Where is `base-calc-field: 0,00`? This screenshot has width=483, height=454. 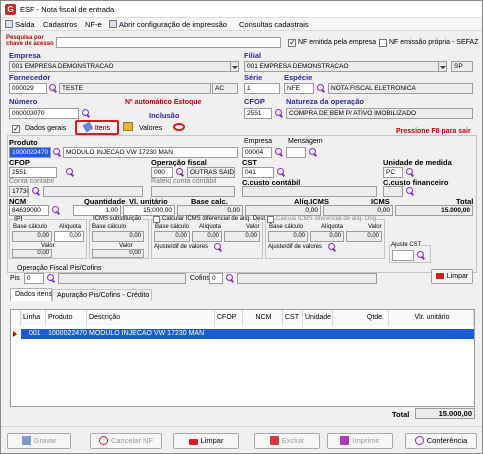
base-calc-field: 0,00 is located at coordinates (210, 210).